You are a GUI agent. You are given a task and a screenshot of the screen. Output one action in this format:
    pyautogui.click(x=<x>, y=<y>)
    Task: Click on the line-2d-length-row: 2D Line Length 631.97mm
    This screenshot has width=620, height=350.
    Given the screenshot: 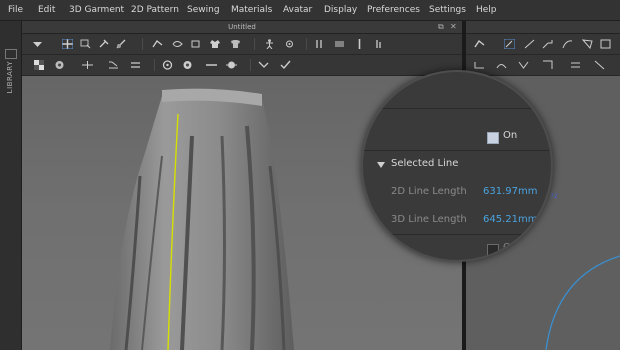 What is the action you would take?
    pyautogui.click(x=457, y=193)
    